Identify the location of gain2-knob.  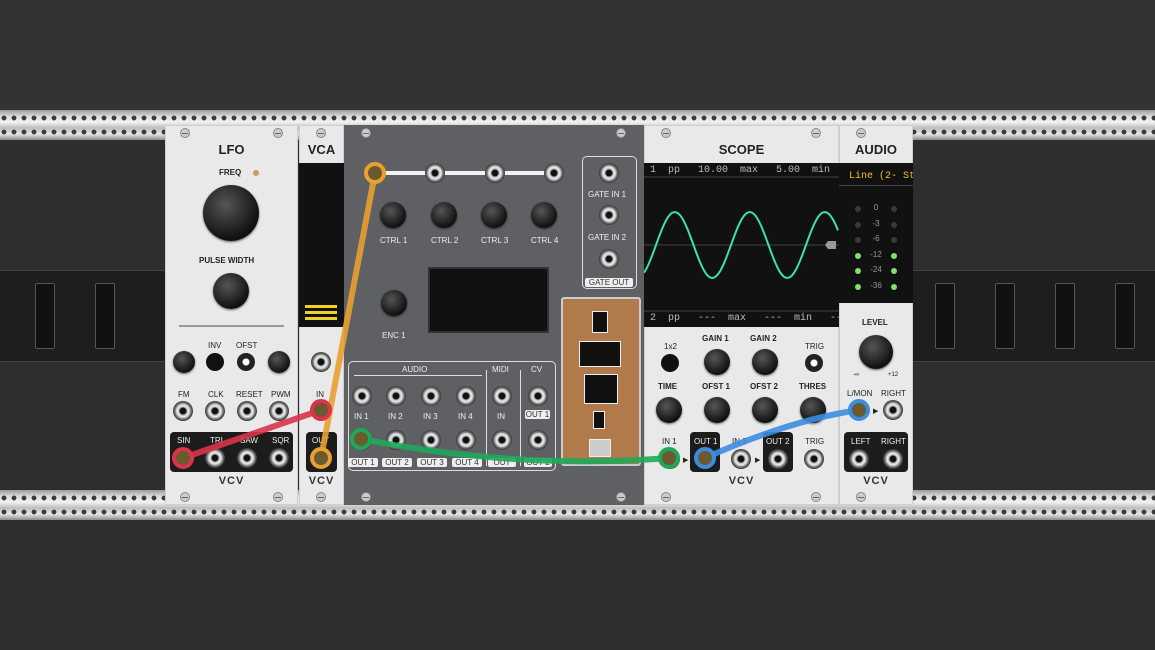
(765, 362).